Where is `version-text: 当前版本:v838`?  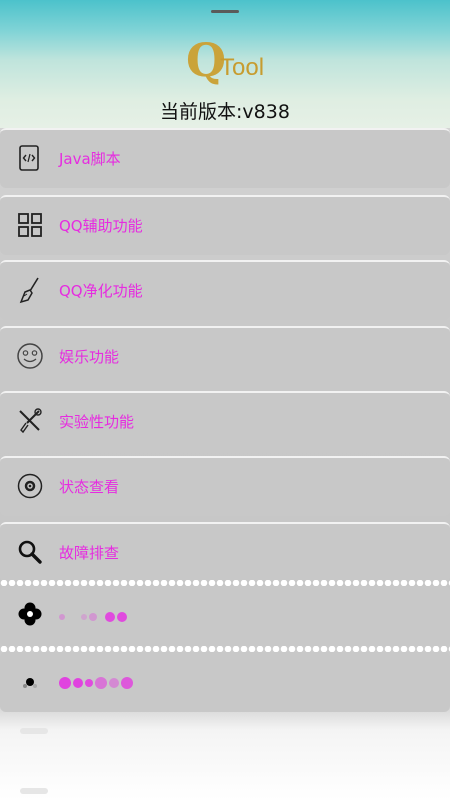 version-text: 当前版本:v838 is located at coordinates (225, 112).